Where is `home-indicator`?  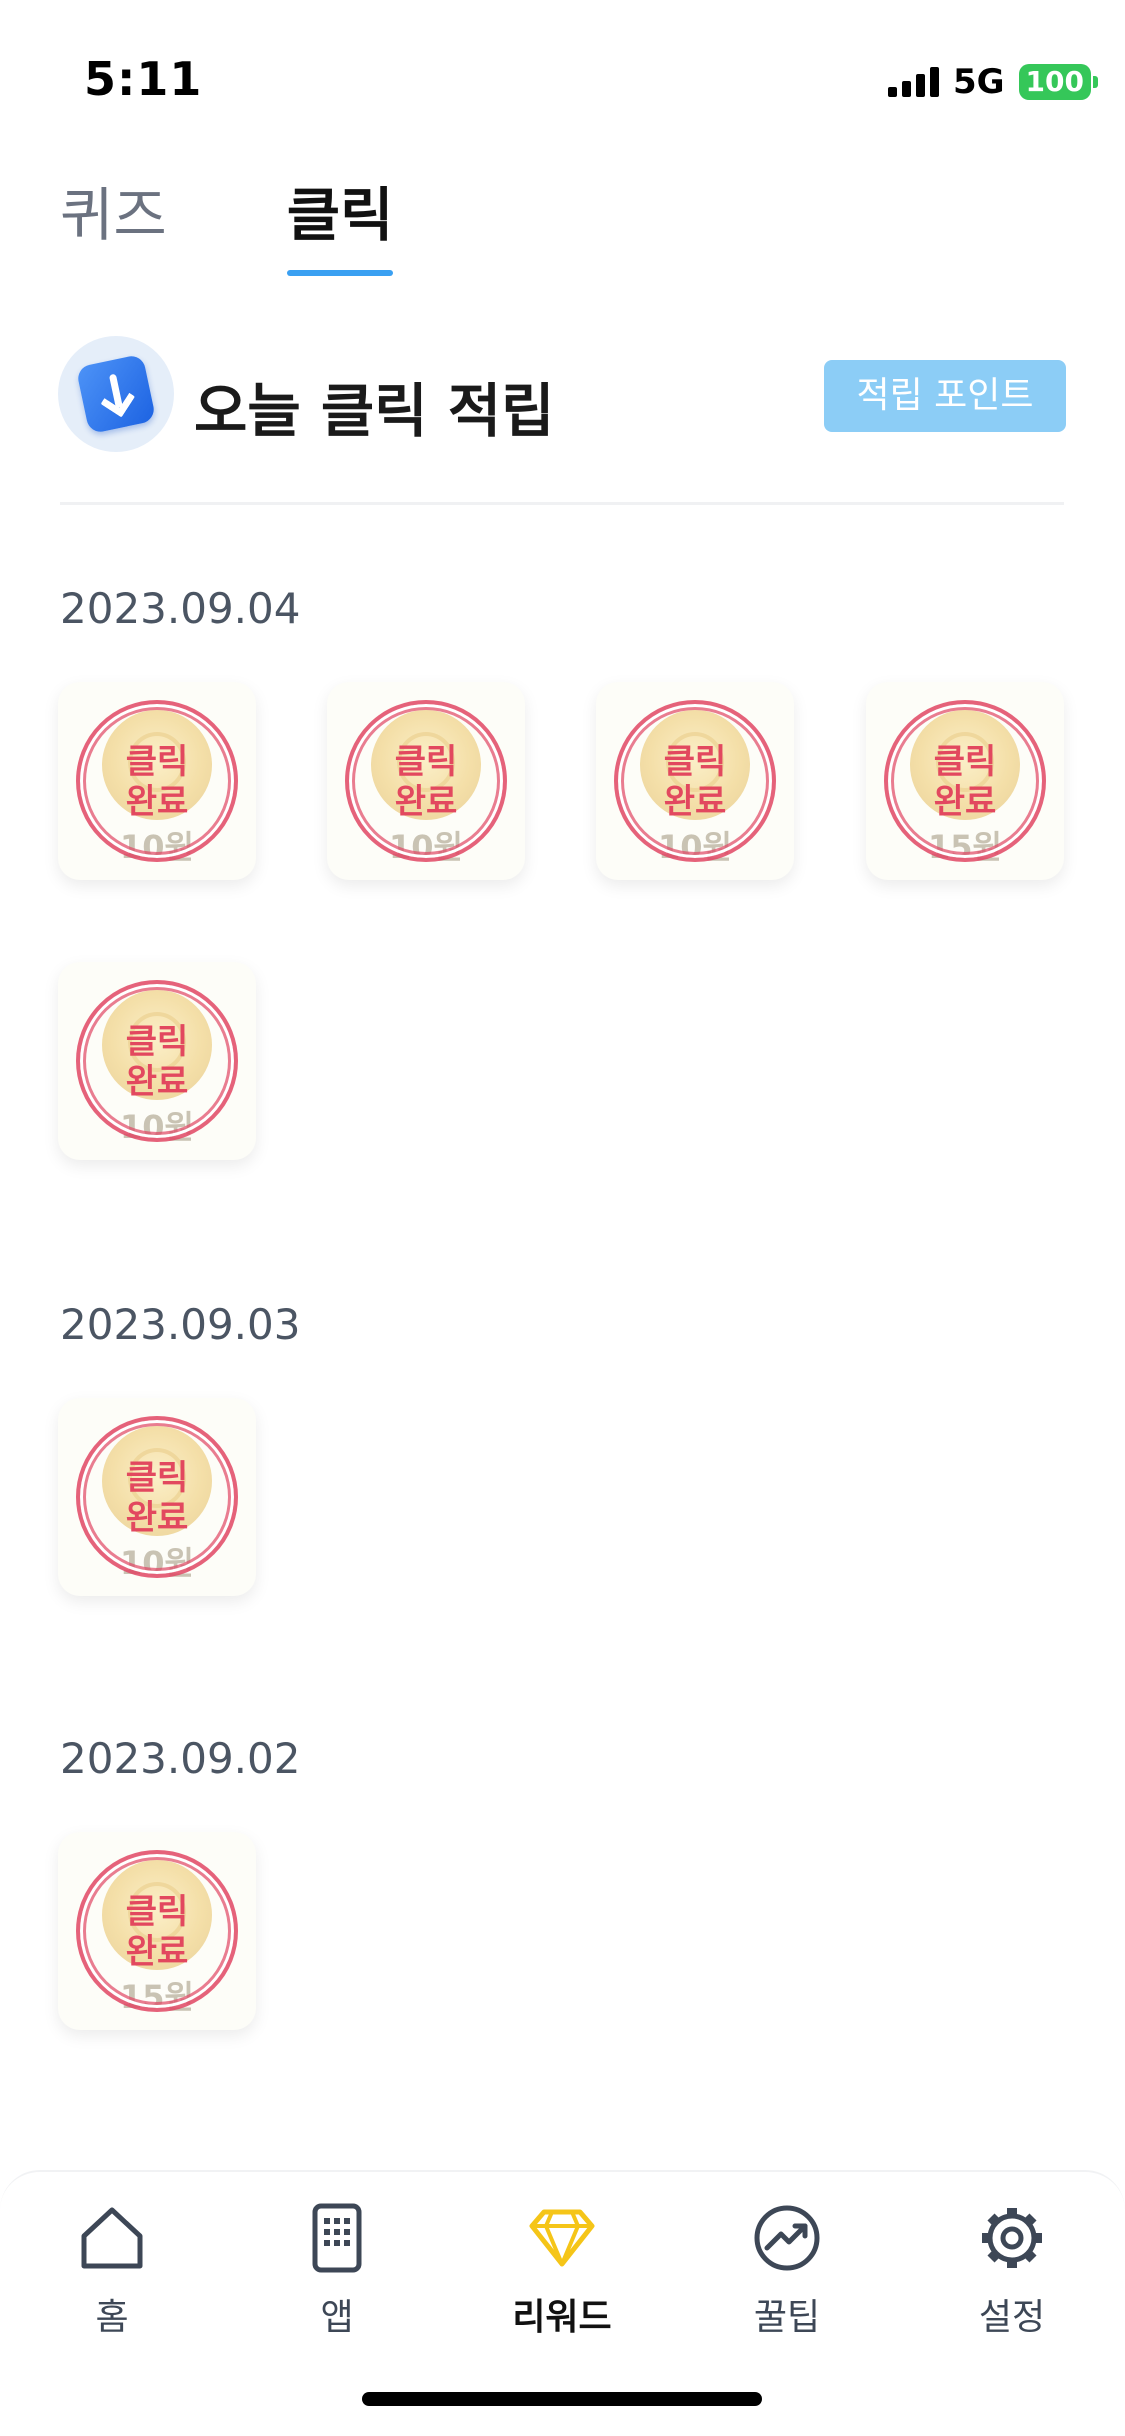
home-indicator is located at coordinates (562, 2399).